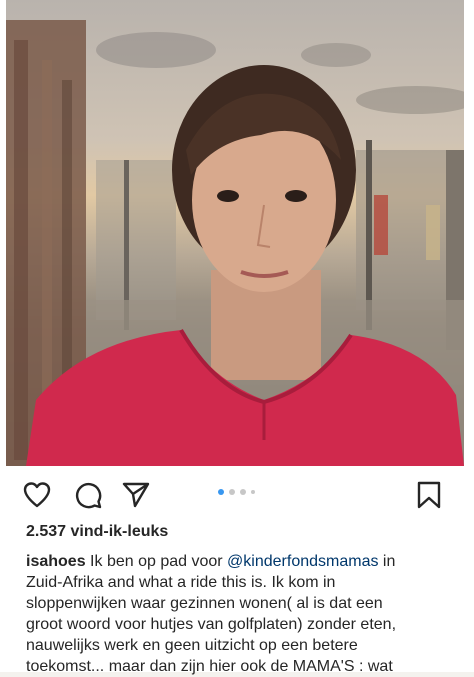 The height and width of the screenshot is (677, 474). Describe the element at coordinates (236, 492) in the screenshot. I see `carousel-indicator` at that location.